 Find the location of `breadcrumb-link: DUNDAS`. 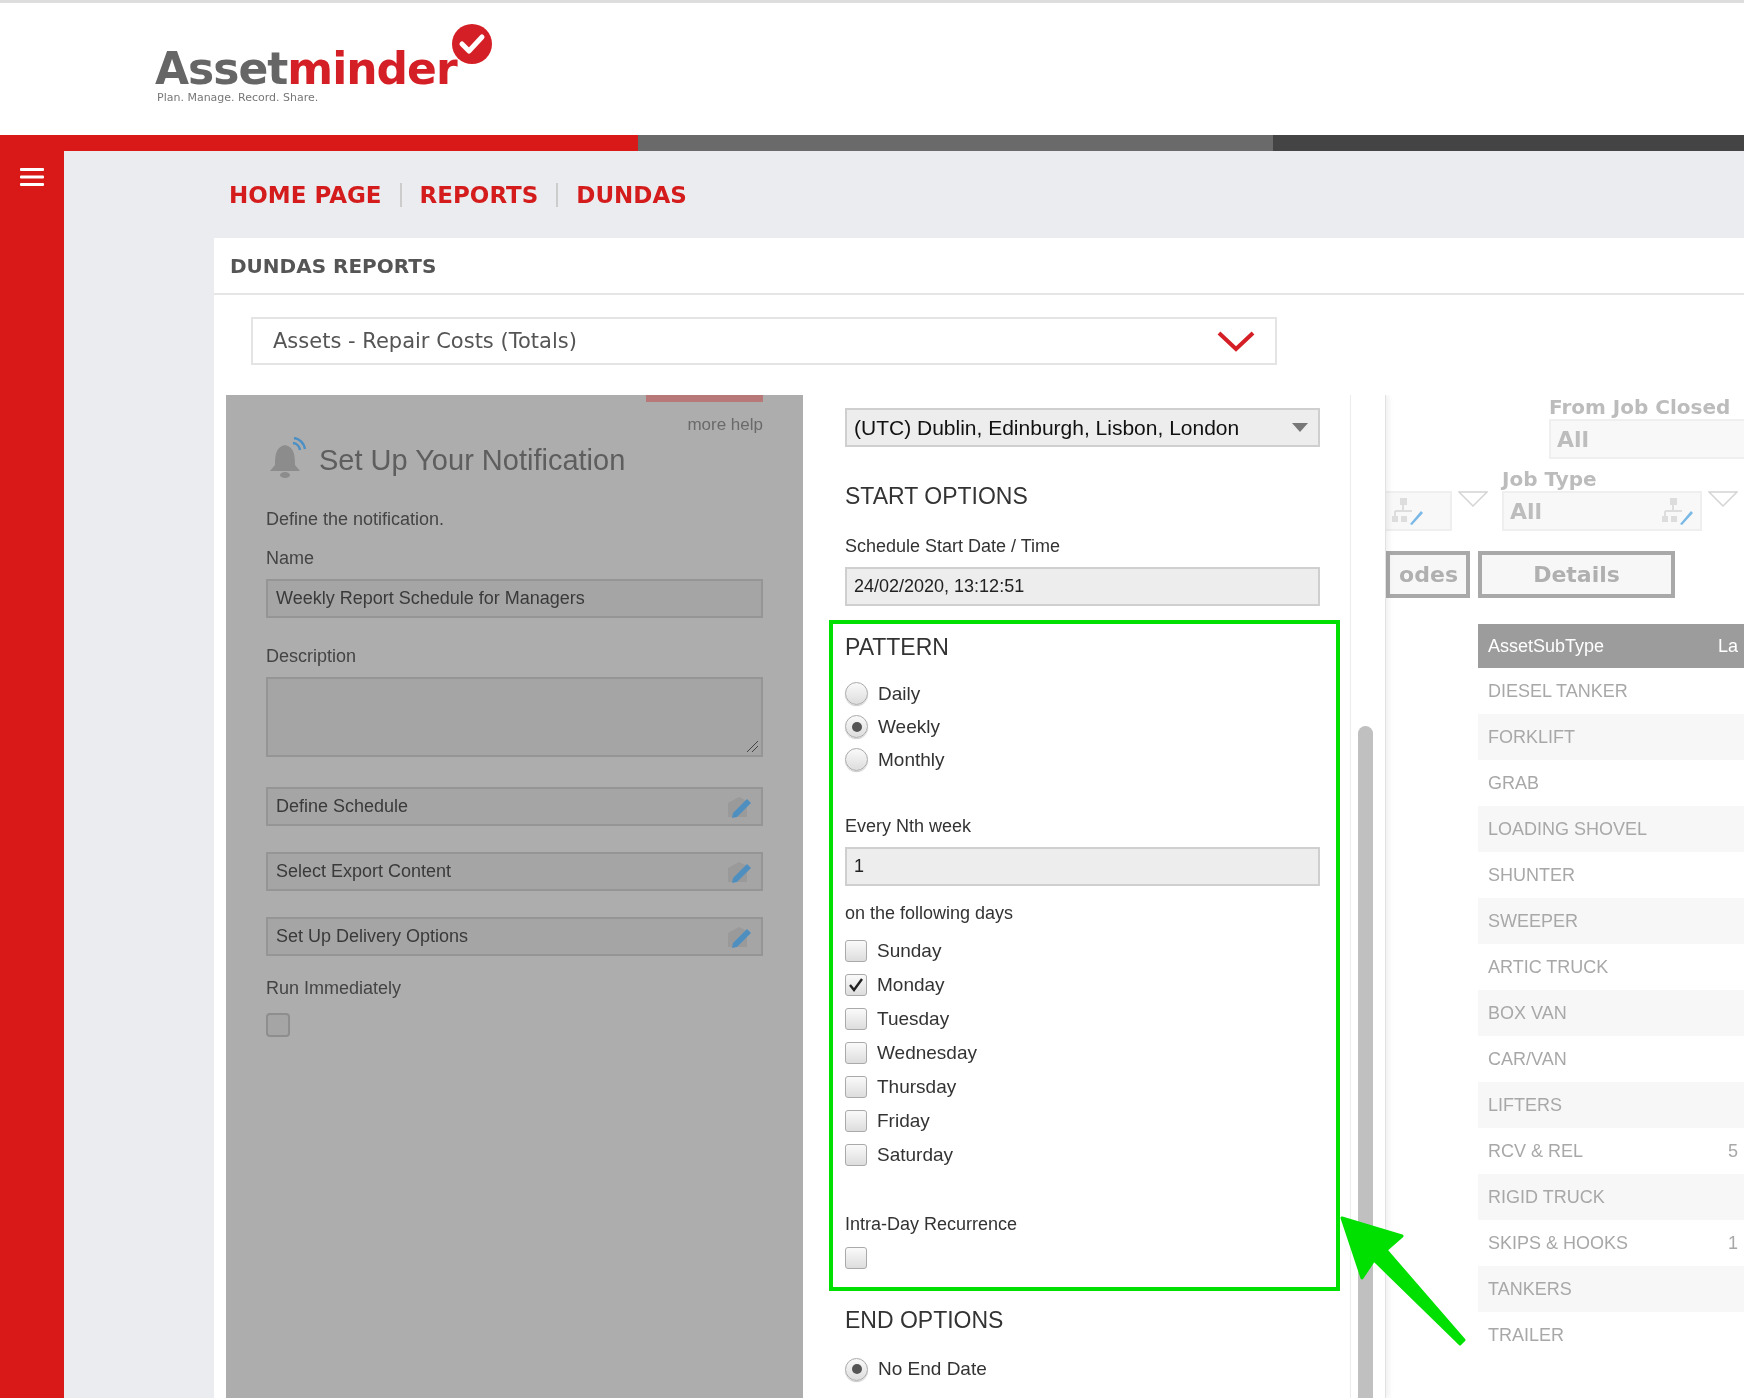

breadcrumb-link: DUNDAS is located at coordinates (631, 194).